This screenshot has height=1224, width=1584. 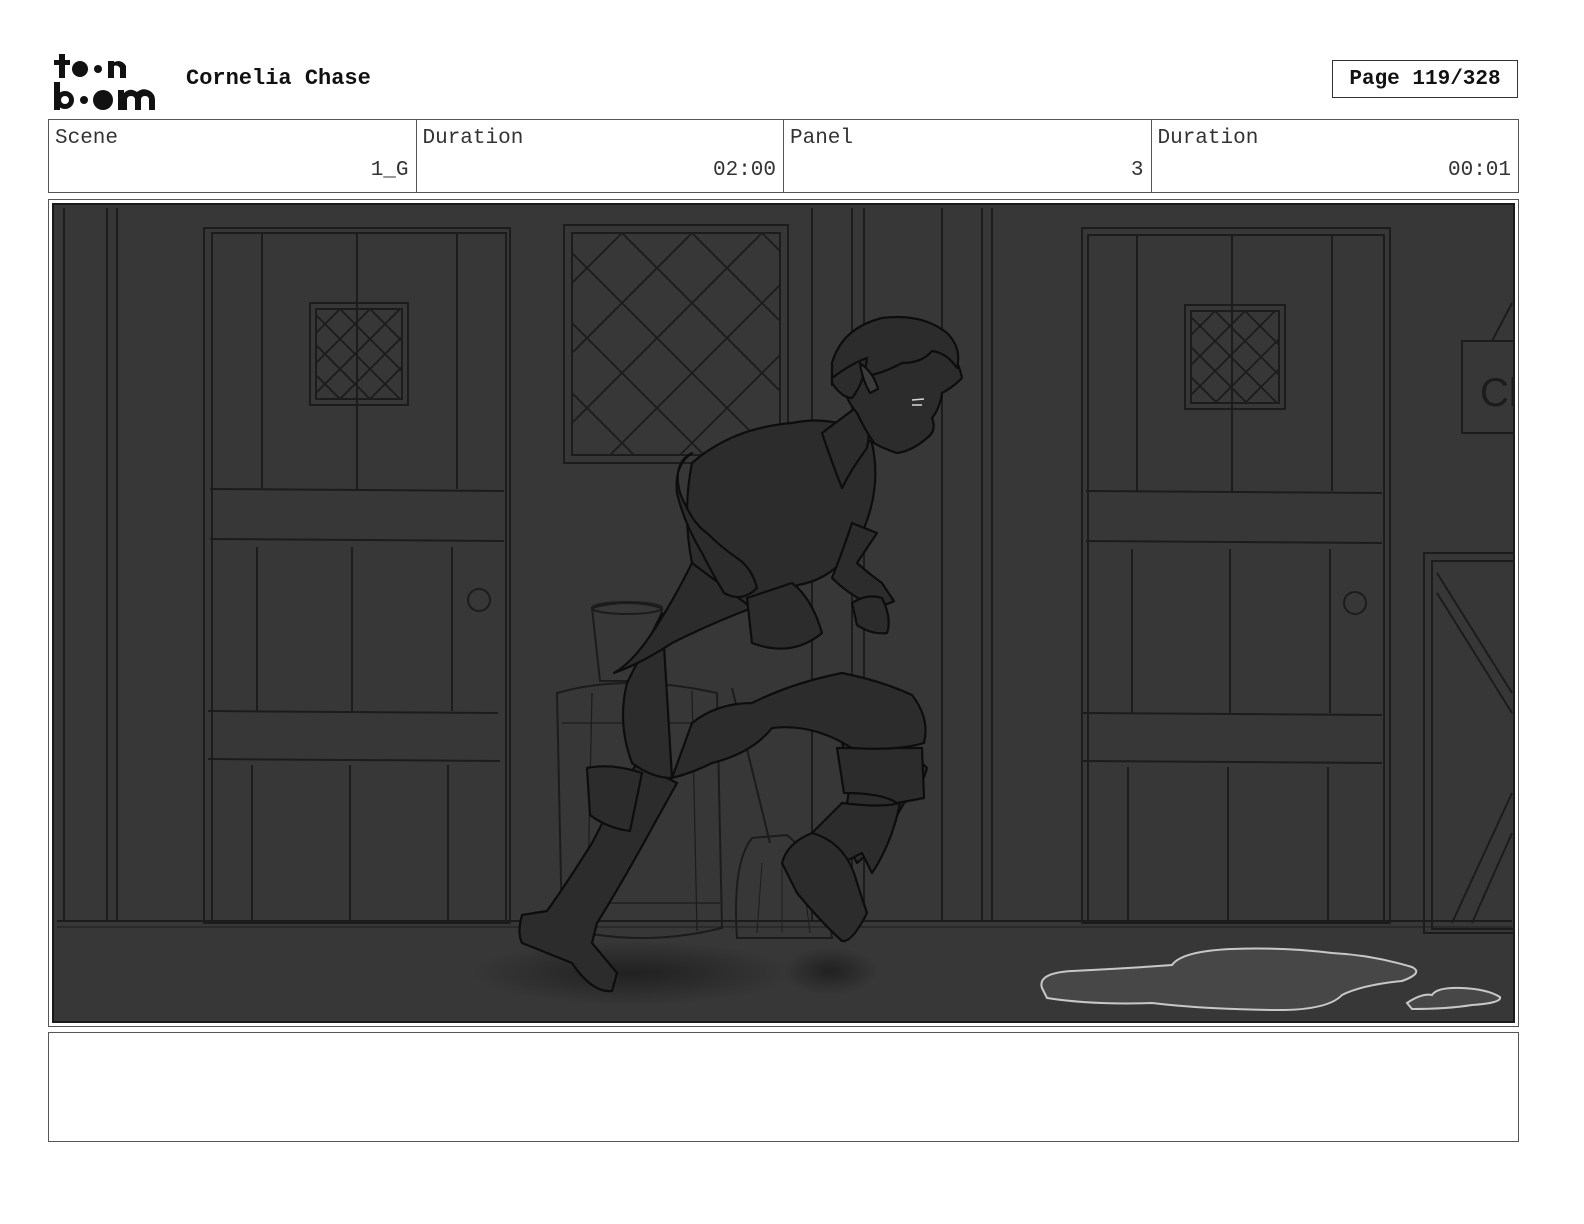 What do you see at coordinates (744, 170) in the screenshot?
I see `scene-duration-value: 02:00` at bounding box center [744, 170].